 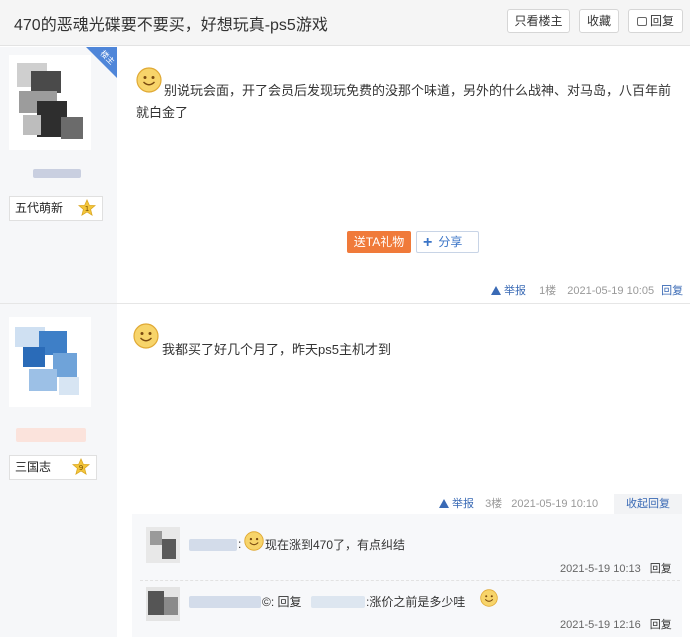 I want to click on op-badge: 楼主, so click(x=101, y=62).